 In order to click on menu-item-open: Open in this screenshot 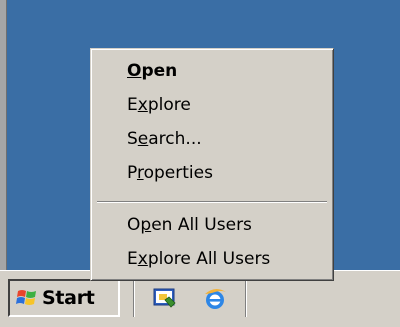, I will do `click(152, 71)`.